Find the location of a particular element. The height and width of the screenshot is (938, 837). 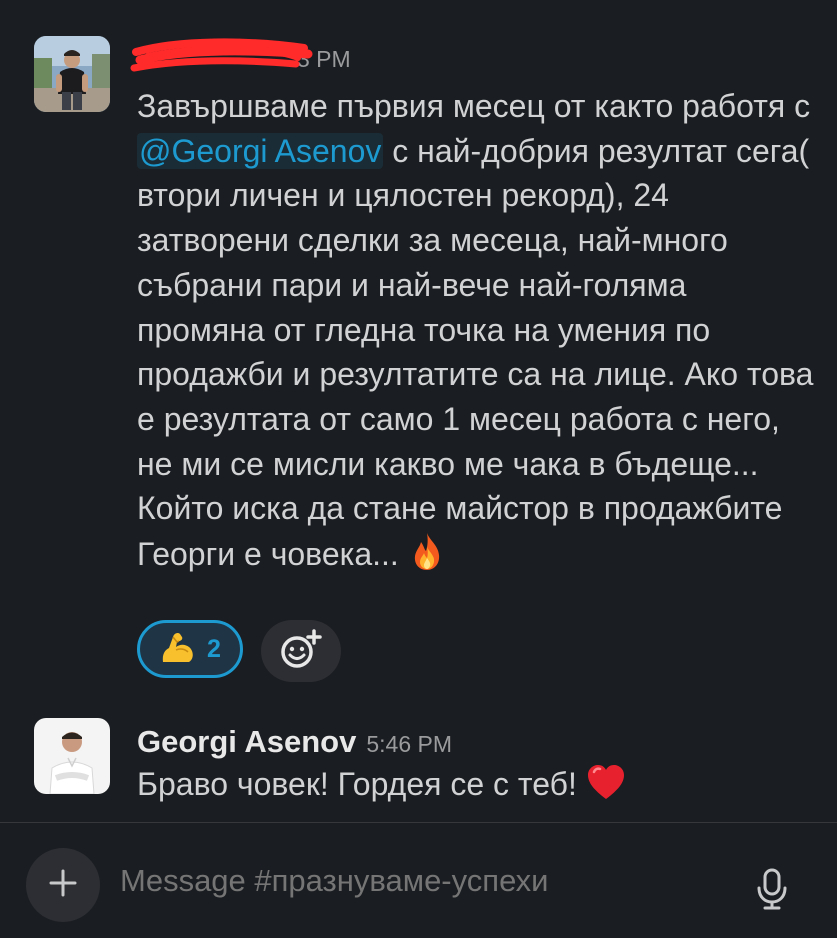

message-input is located at coordinates (420, 881).